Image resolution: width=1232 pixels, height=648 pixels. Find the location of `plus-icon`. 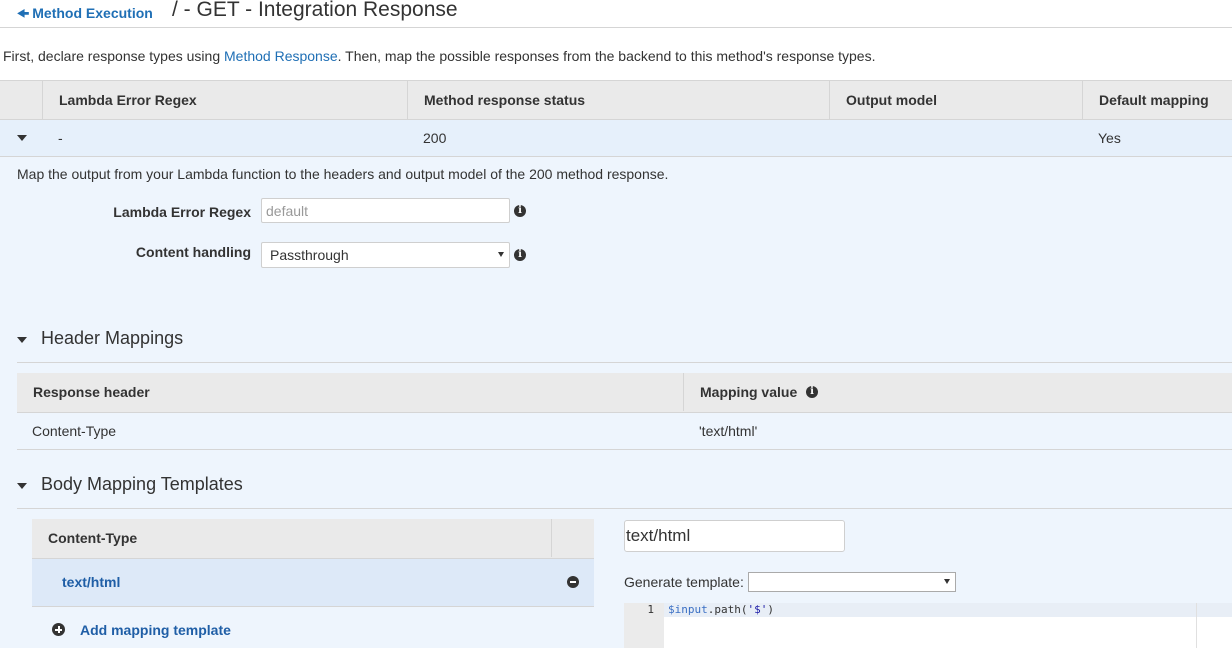

plus-icon is located at coordinates (58, 629).